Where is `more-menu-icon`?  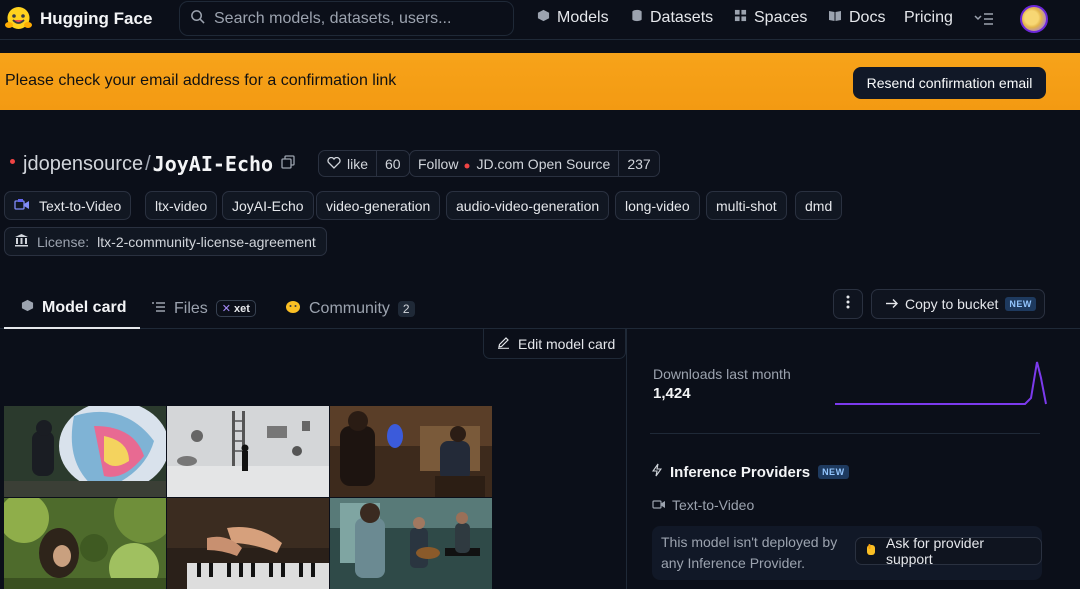 more-menu-icon is located at coordinates (984, 19).